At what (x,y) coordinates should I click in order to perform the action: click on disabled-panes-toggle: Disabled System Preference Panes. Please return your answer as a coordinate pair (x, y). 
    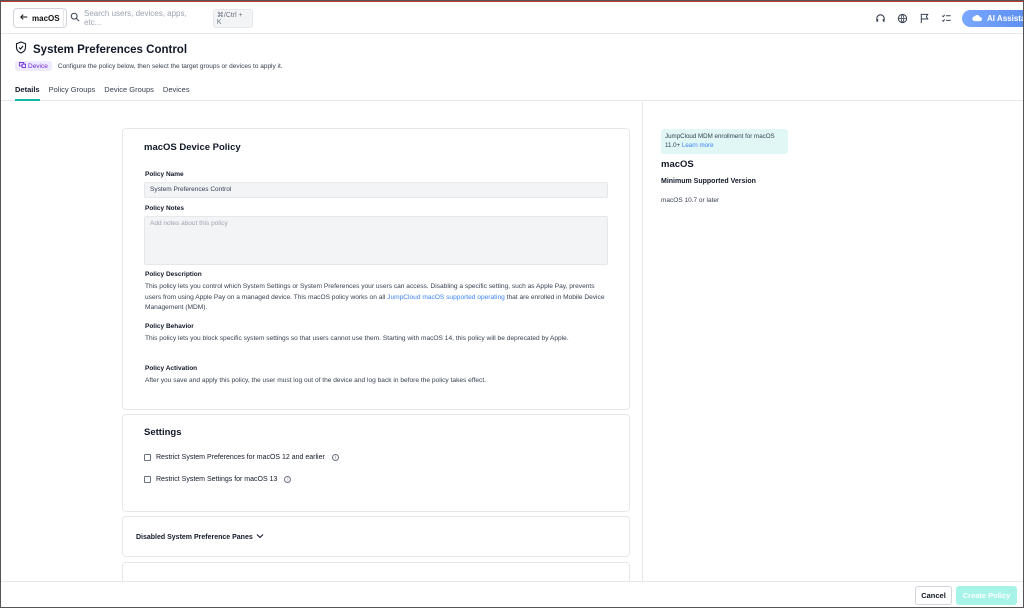
    Looking at the image, I should click on (200, 537).